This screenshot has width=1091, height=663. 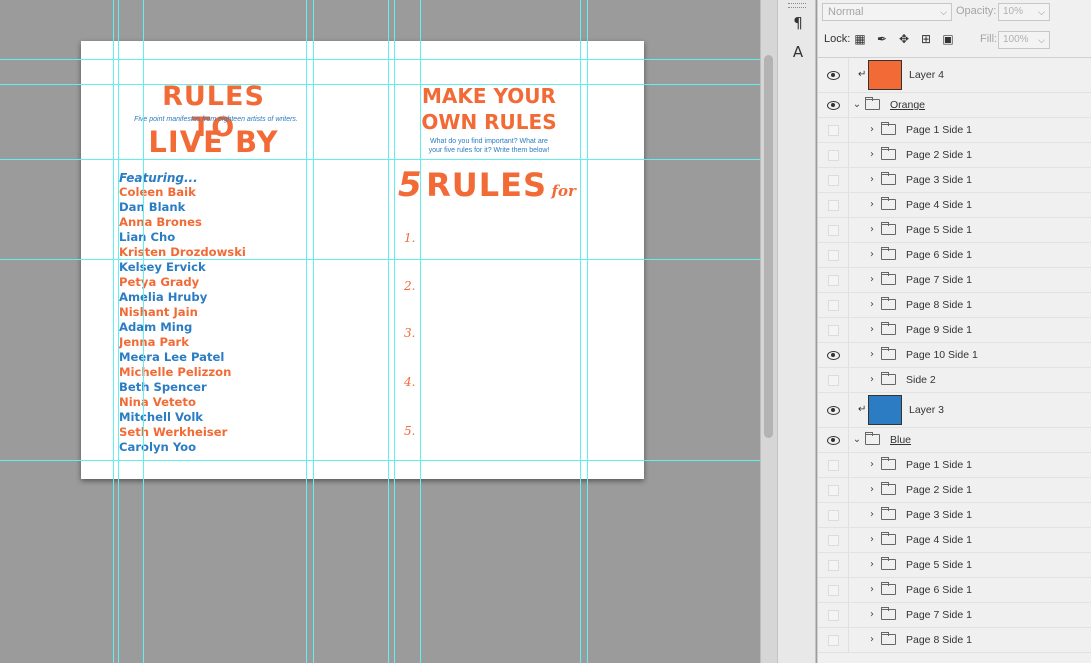 I want to click on character-icon: A, so click(x=798, y=52).